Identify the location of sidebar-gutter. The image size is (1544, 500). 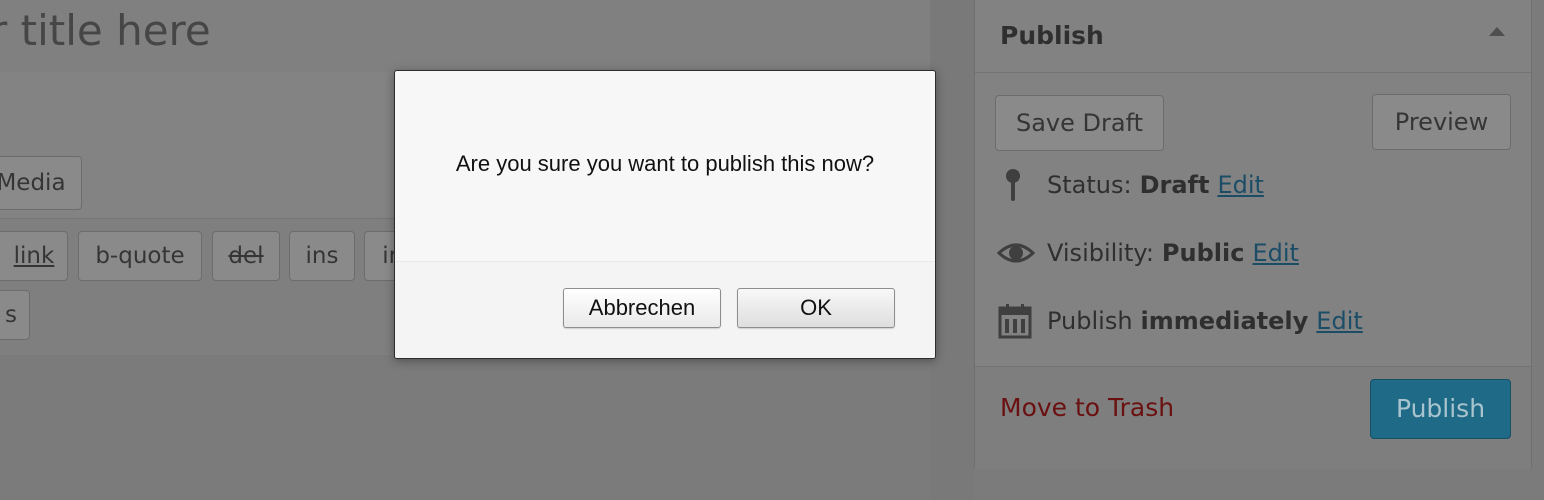
(952, 250).